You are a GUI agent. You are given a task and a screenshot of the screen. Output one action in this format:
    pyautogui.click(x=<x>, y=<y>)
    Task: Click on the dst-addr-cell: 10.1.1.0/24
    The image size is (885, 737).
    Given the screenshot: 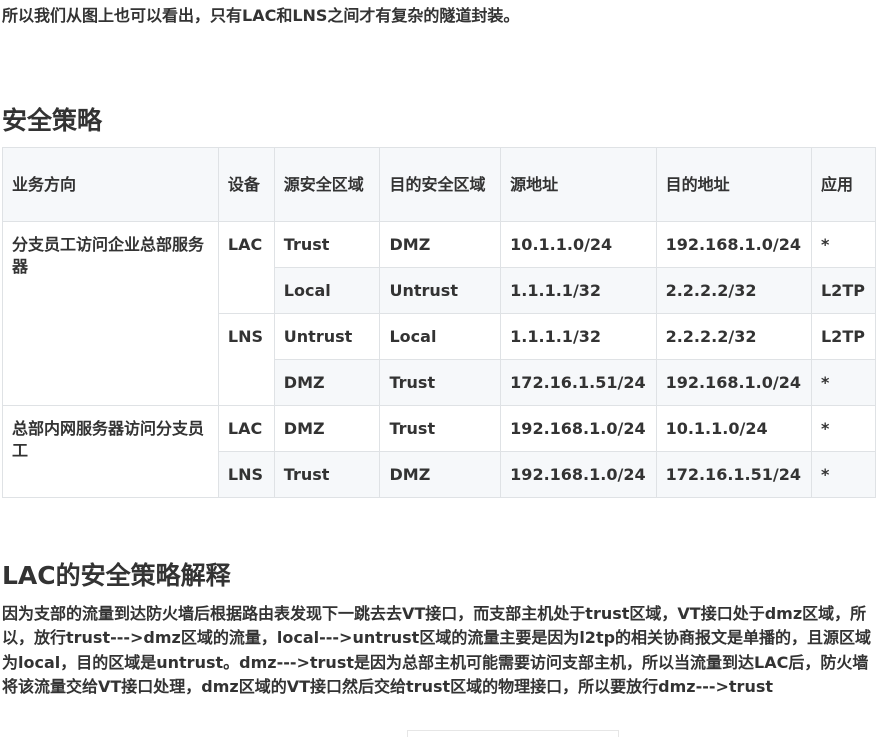 What is the action you would take?
    pyautogui.click(x=733, y=428)
    